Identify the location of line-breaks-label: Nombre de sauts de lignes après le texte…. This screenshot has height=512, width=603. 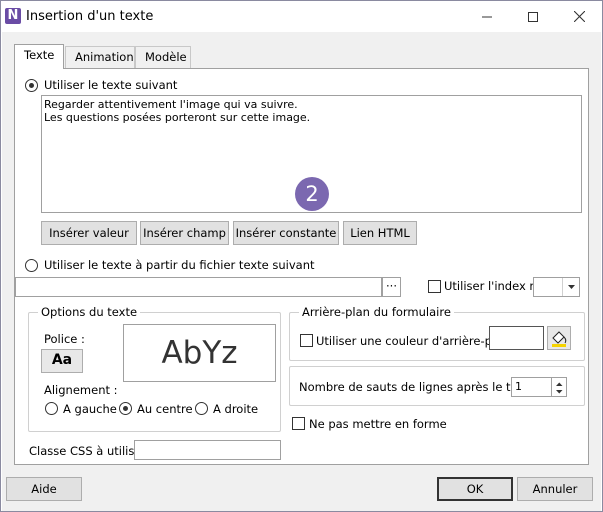
(421, 387).